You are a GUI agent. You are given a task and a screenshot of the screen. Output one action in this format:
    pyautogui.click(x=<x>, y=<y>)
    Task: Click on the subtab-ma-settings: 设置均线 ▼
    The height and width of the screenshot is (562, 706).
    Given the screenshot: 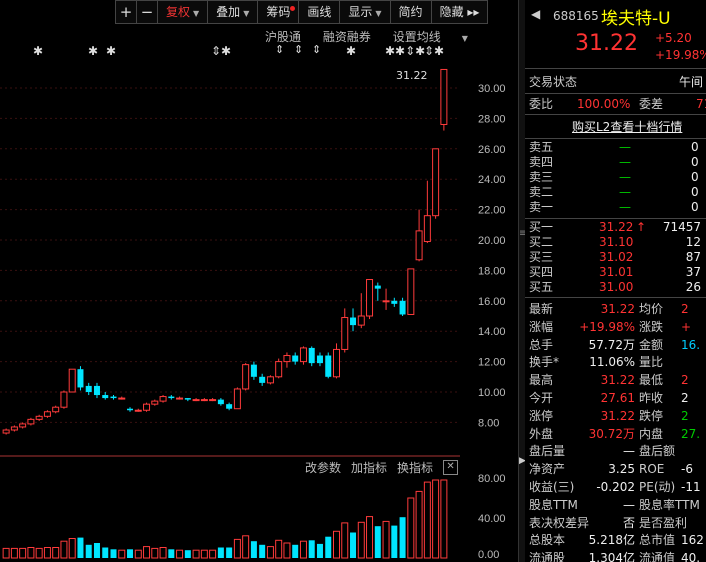 What is the action you would take?
    pyautogui.click(x=439, y=37)
    